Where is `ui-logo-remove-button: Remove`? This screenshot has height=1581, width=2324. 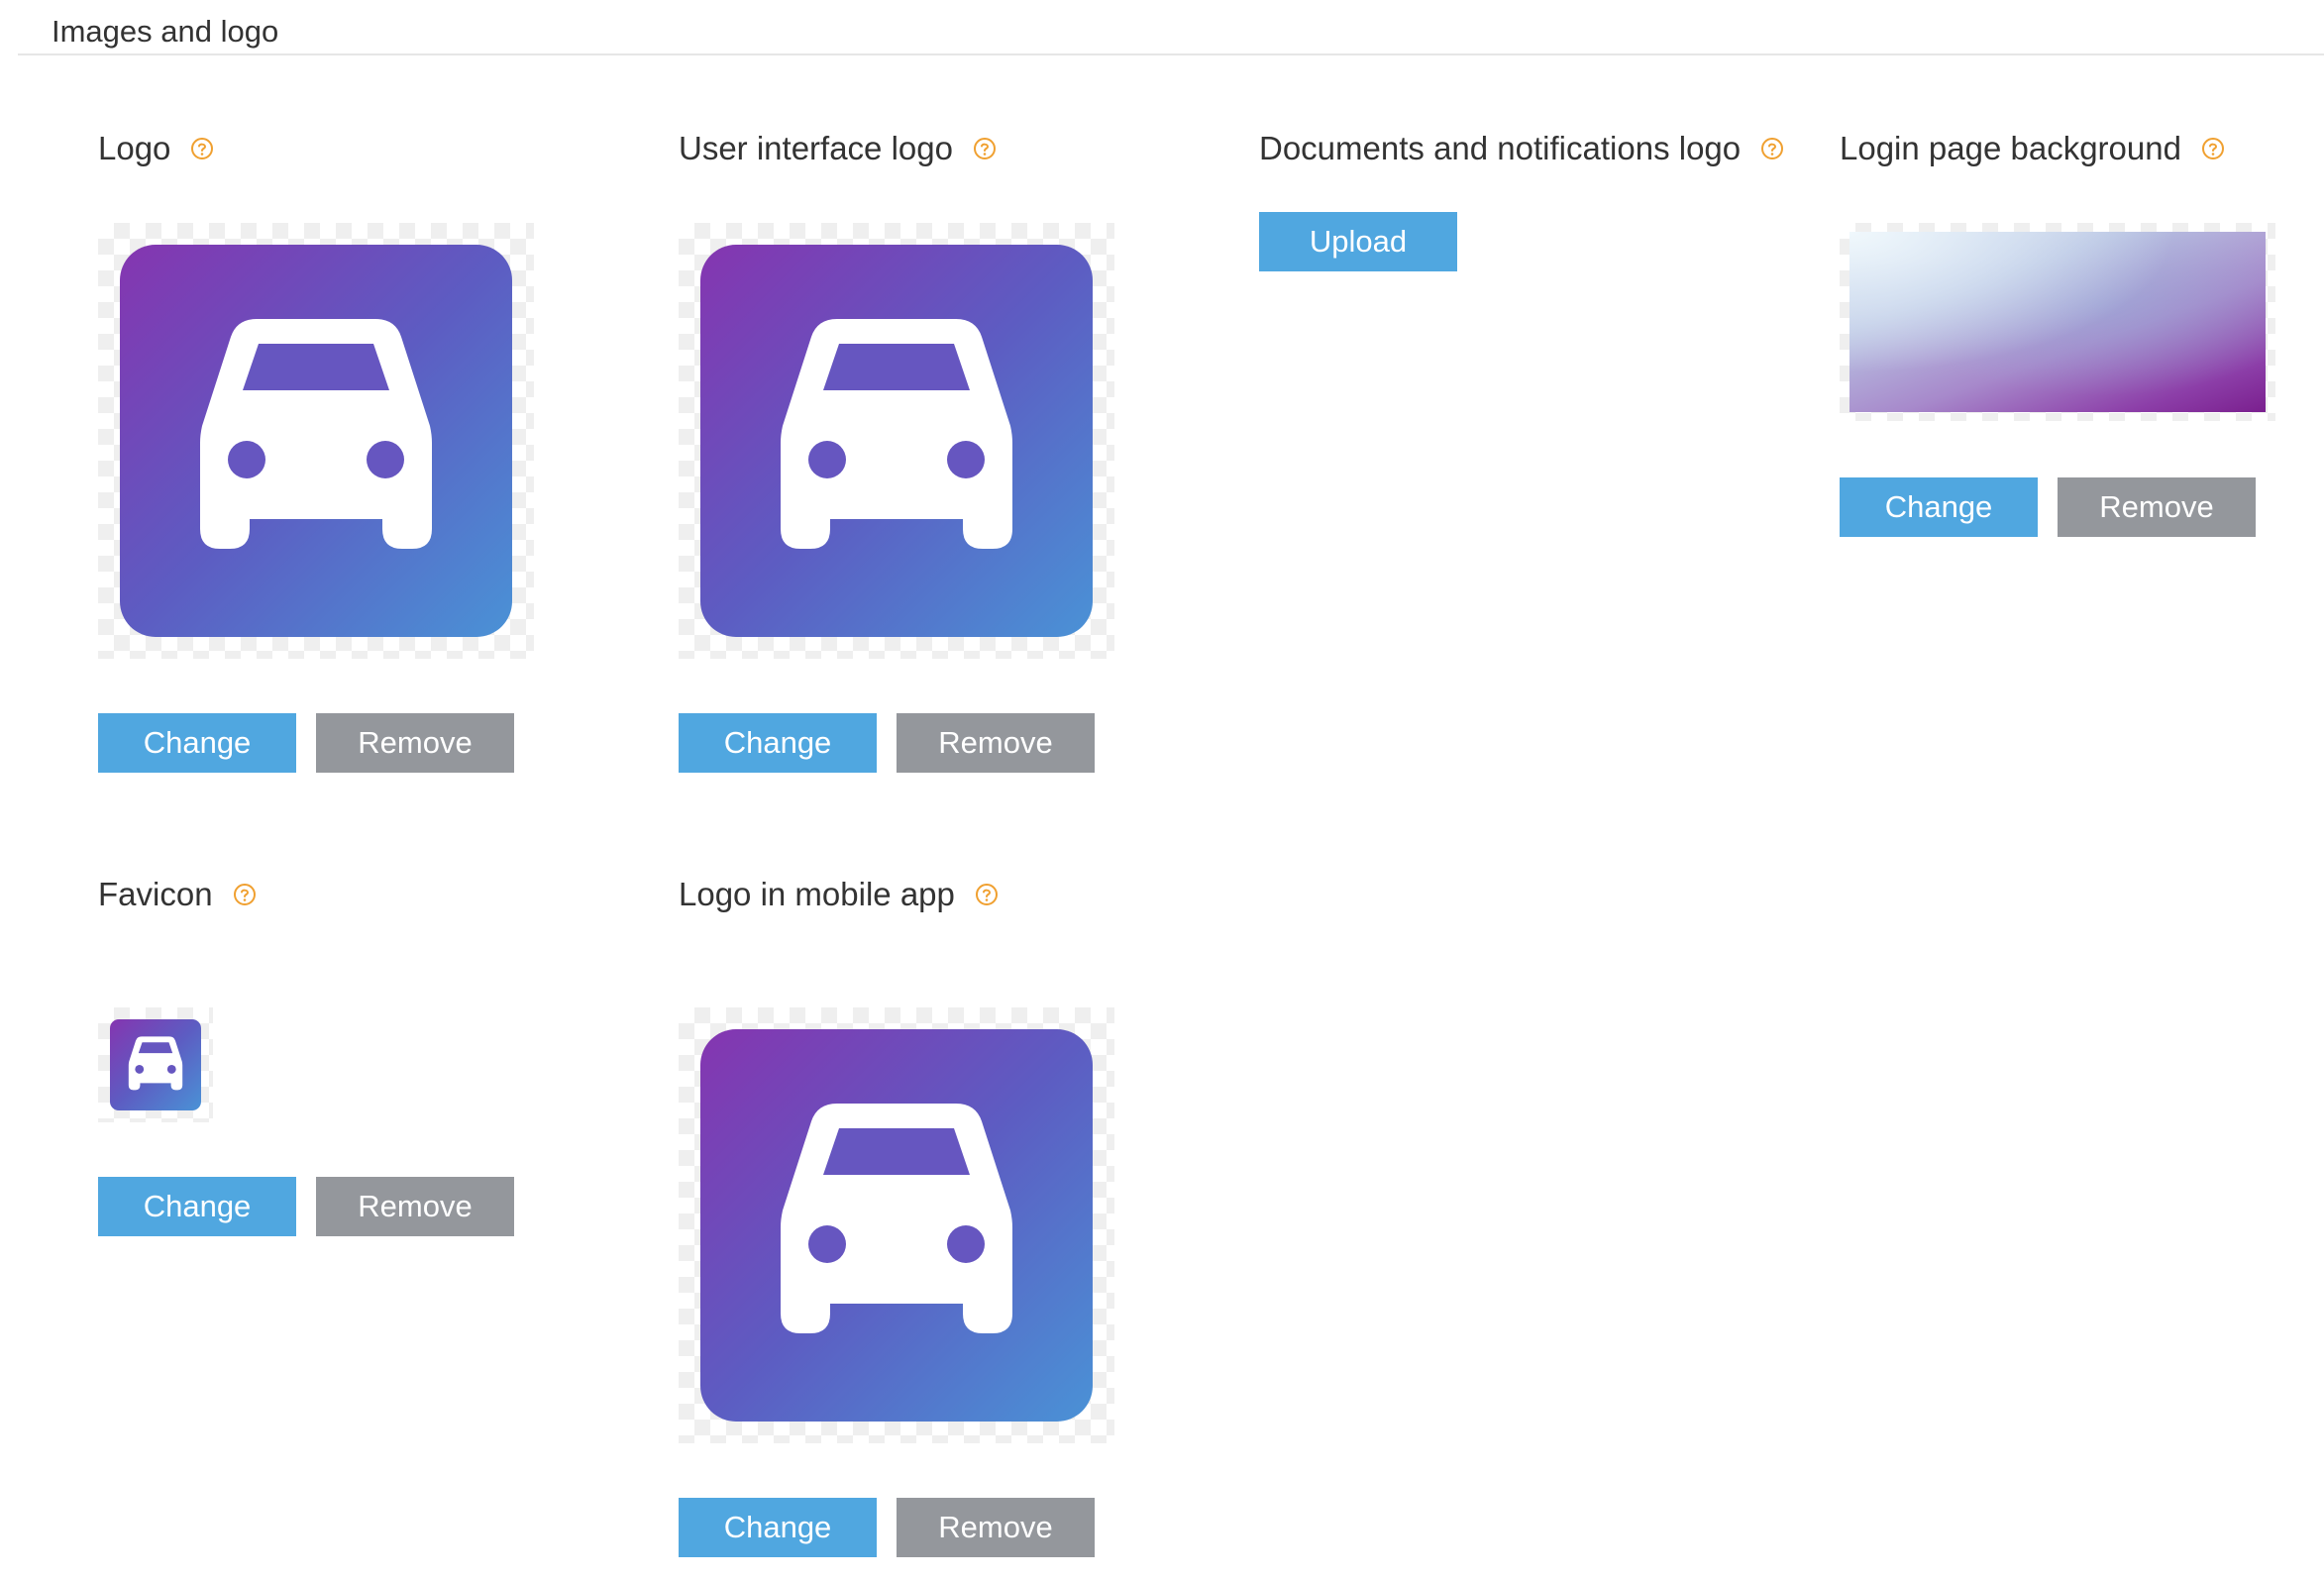
ui-logo-remove-button: Remove is located at coordinates (996, 743).